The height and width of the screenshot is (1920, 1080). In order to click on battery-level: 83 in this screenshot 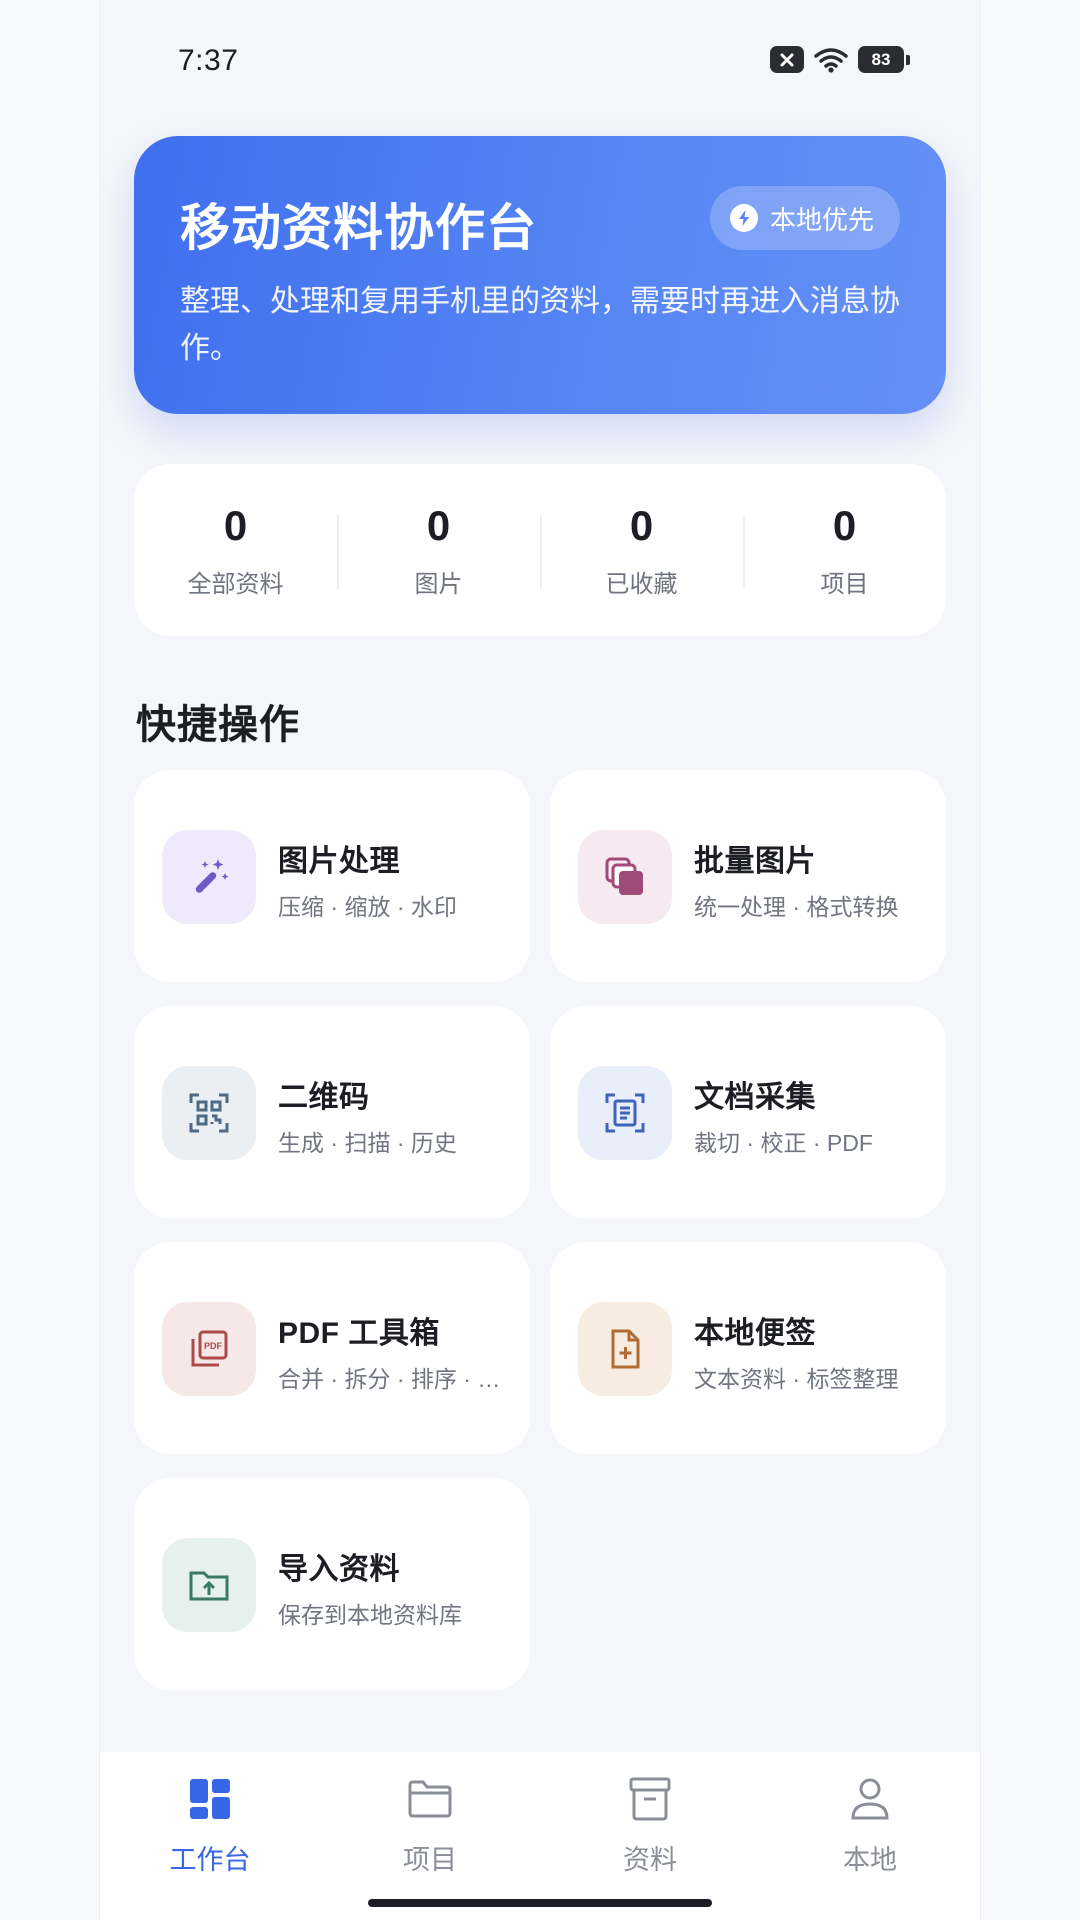, I will do `click(881, 59)`.